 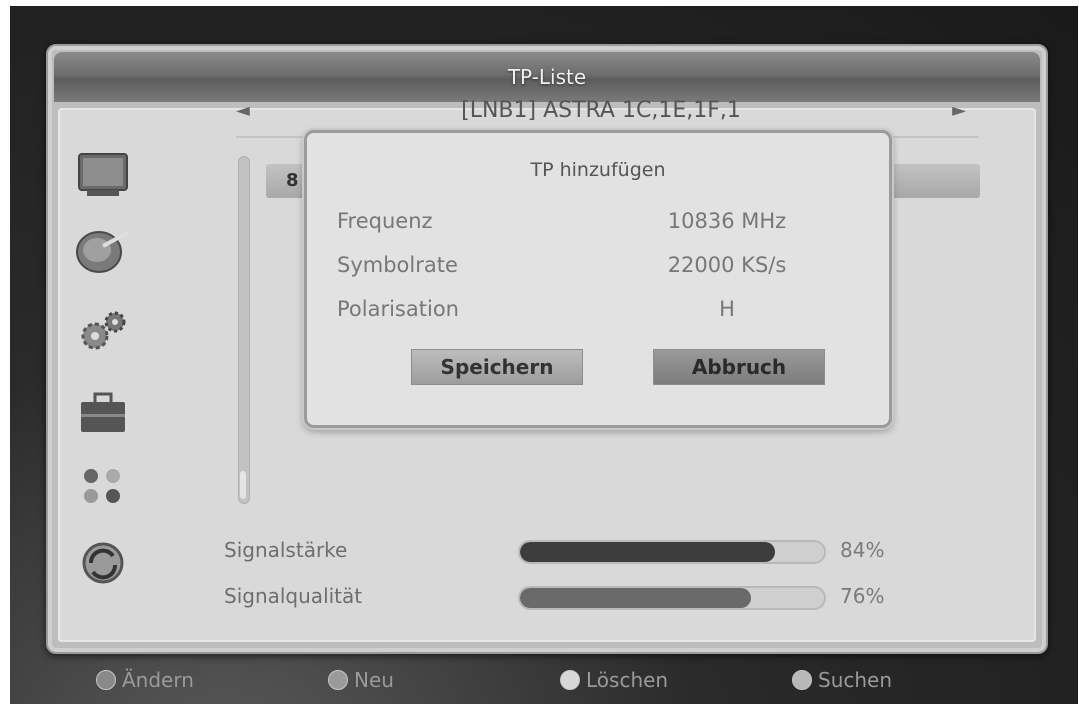 I want to click on prev-satellite-arrow-icon: ◄, so click(x=243, y=110).